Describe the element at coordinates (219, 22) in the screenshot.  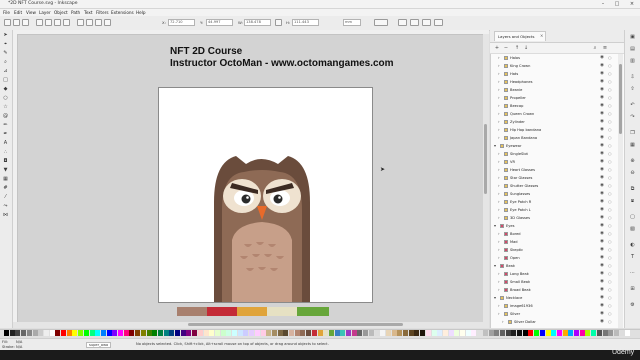
I see `y-field: 44.997` at that location.